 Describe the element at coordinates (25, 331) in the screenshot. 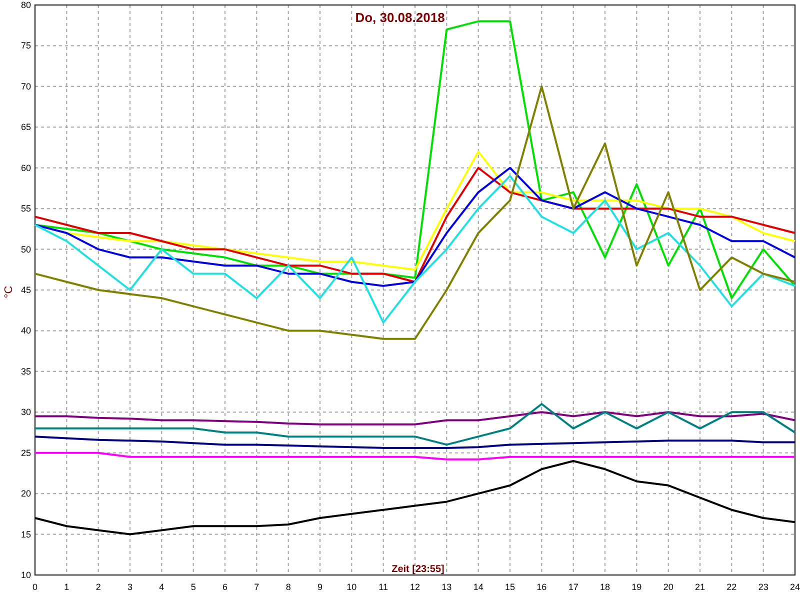

I see `tick-label: 40` at that location.